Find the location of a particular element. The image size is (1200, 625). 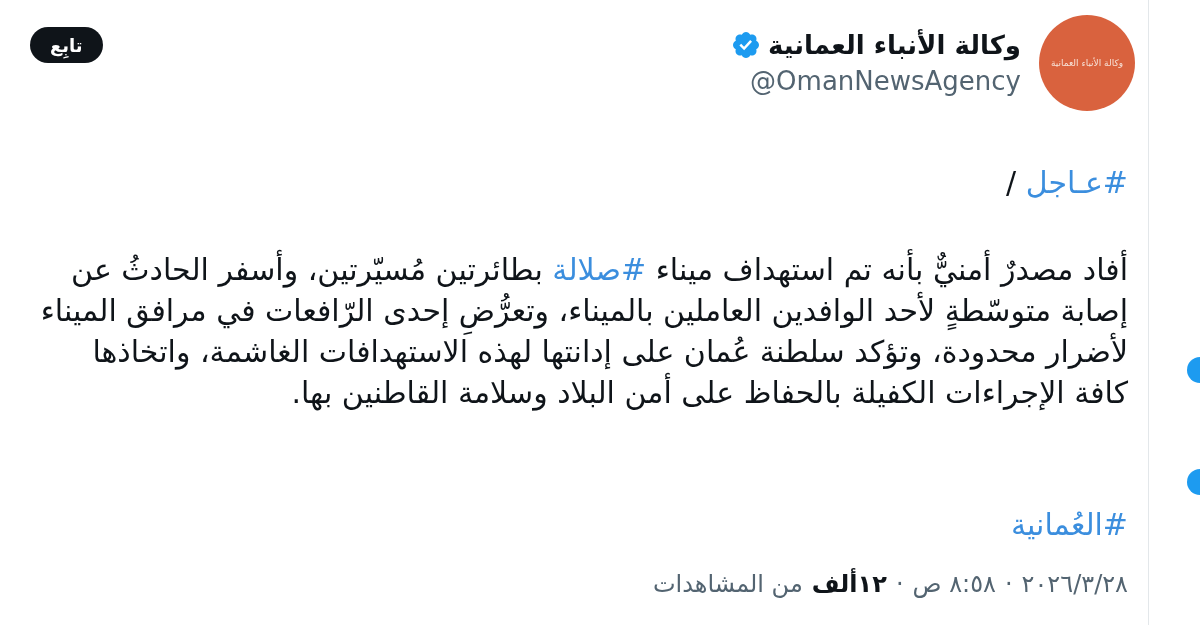

account-handle: @OmanNewsAgency is located at coordinates (885, 81).